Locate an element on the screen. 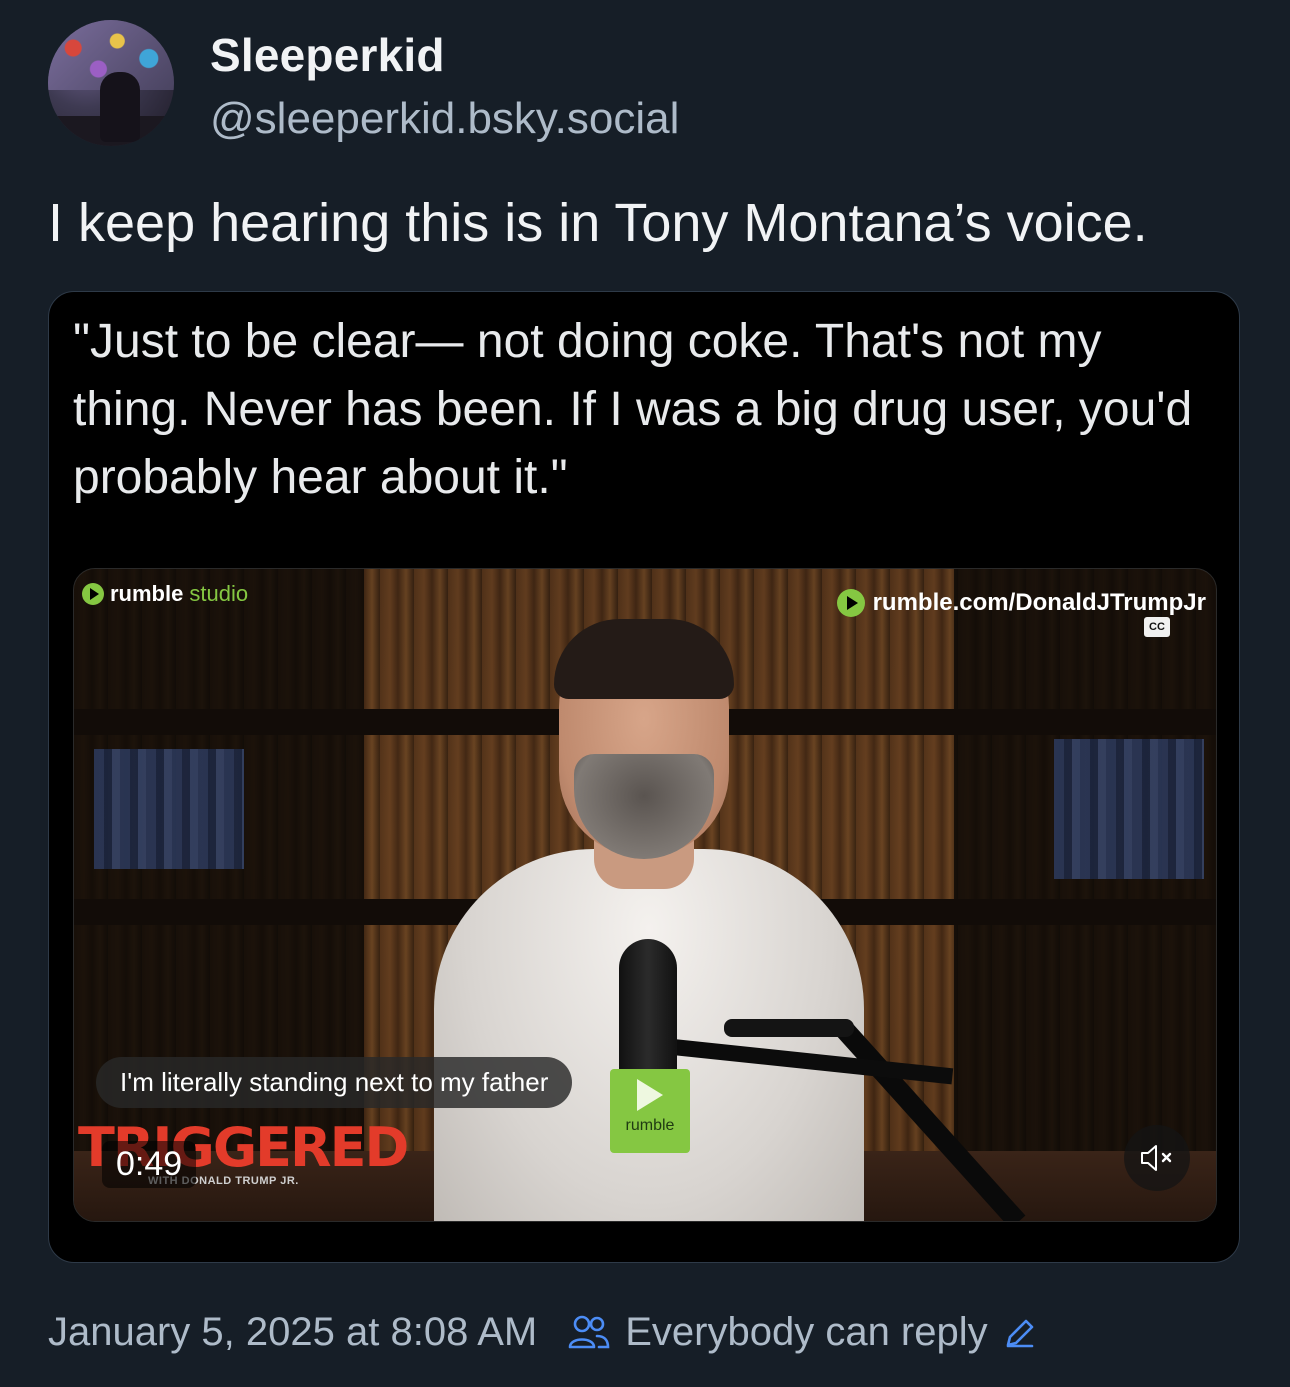 This screenshot has height=1387, width=1290. mute-button is located at coordinates (1157, 1158).